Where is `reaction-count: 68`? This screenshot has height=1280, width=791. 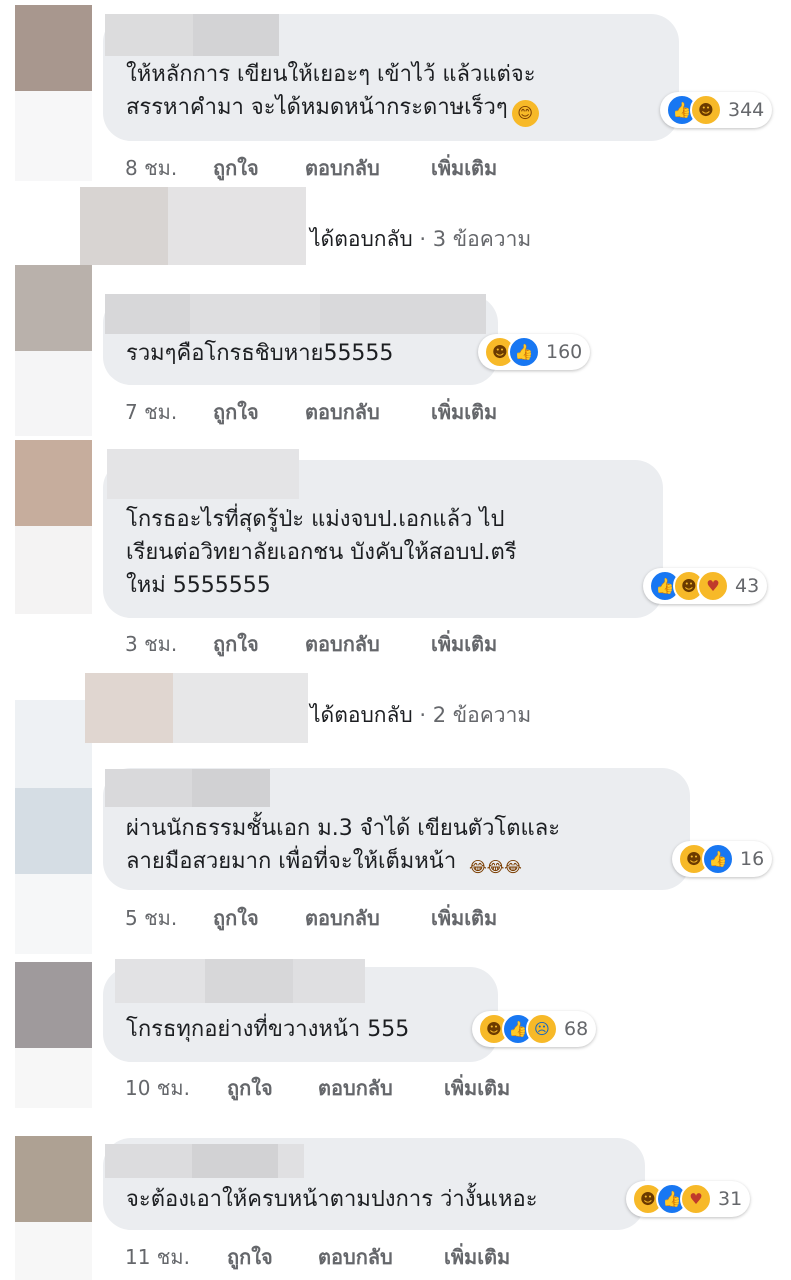
reaction-count: 68 is located at coordinates (576, 1029).